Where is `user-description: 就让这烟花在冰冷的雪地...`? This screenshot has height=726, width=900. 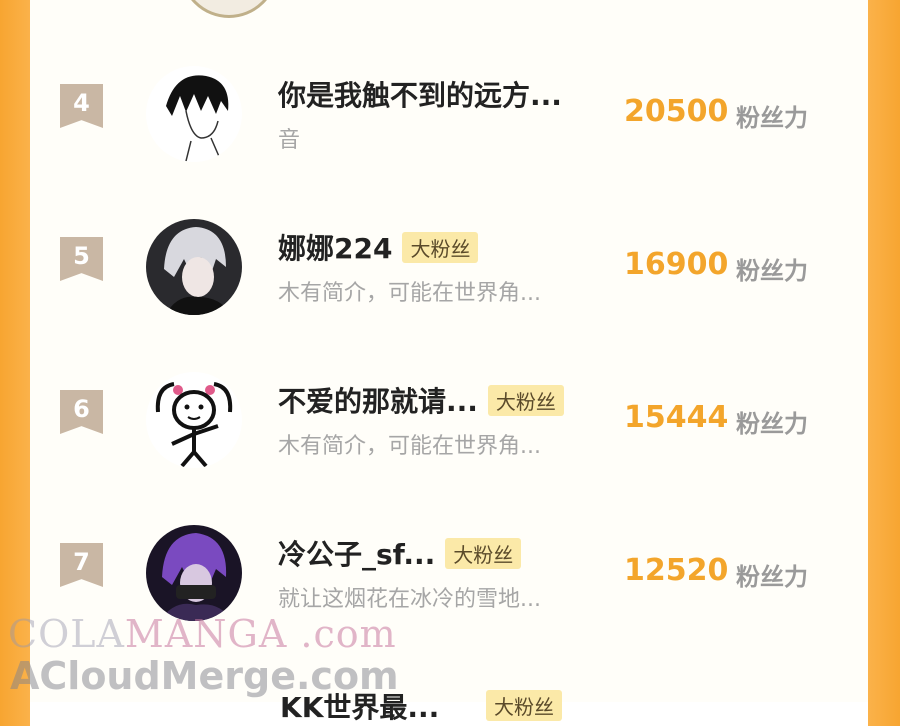 user-description: 就让这烟花在冰冷的雪地... is located at coordinates (409, 599).